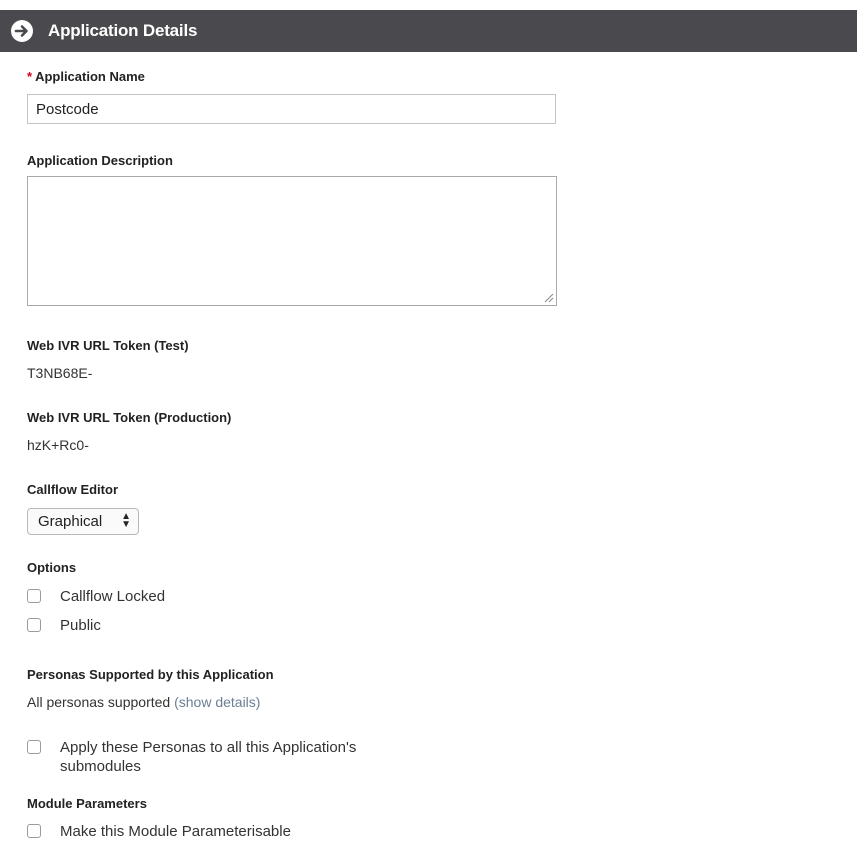 The image size is (857, 844). What do you see at coordinates (22, 31) in the screenshot?
I see `arrow-right-circle-icon` at bounding box center [22, 31].